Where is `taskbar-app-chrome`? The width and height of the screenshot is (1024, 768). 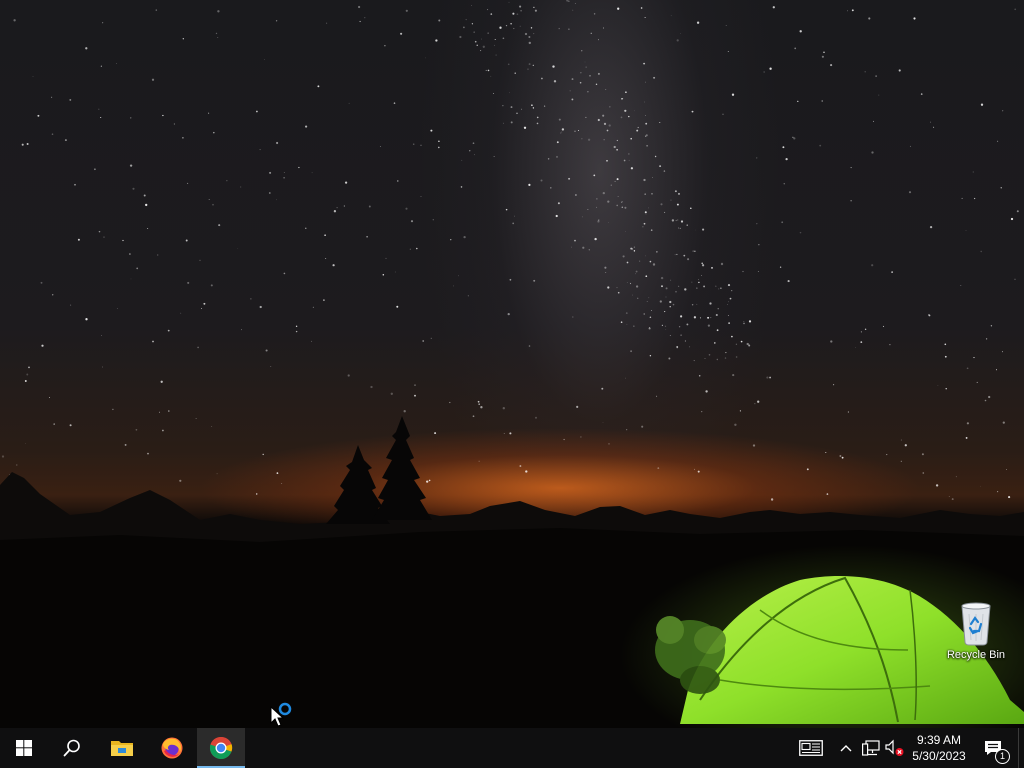 taskbar-app-chrome is located at coordinates (221, 748).